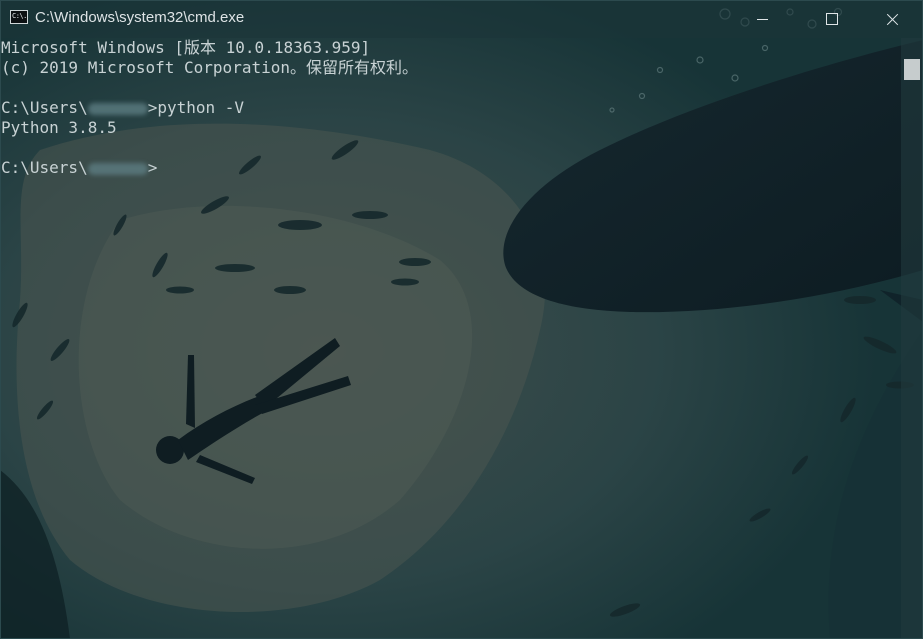 Image resolution: width=923 pixels, height=639 pixels. Describe the element at coordinates (186, 47) in the screenshot. I see `console-line: Microsoft Windows [版本 10.0.18363.959]` at that location.